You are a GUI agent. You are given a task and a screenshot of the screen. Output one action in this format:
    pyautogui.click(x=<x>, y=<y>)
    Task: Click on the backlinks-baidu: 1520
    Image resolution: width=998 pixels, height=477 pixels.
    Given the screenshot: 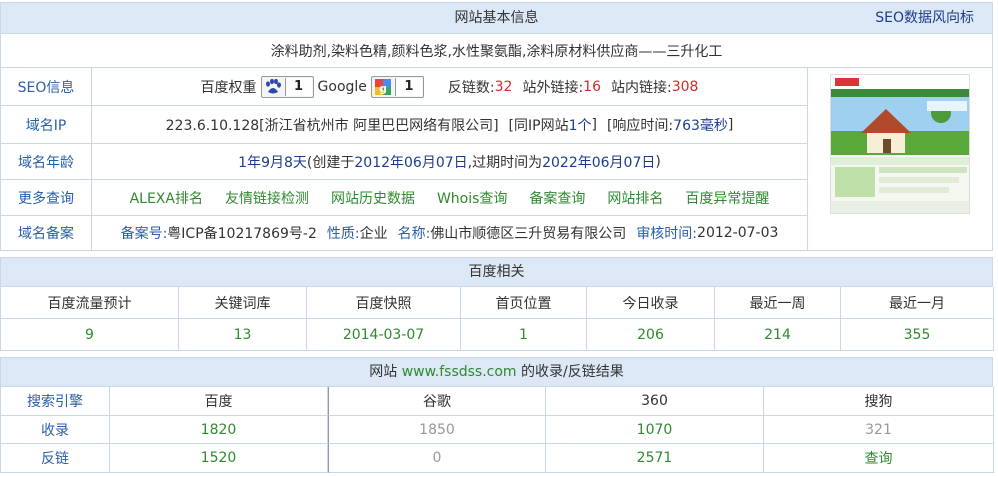 What is the action you would take?
    pyautogui.click(x=219, y=458)
    